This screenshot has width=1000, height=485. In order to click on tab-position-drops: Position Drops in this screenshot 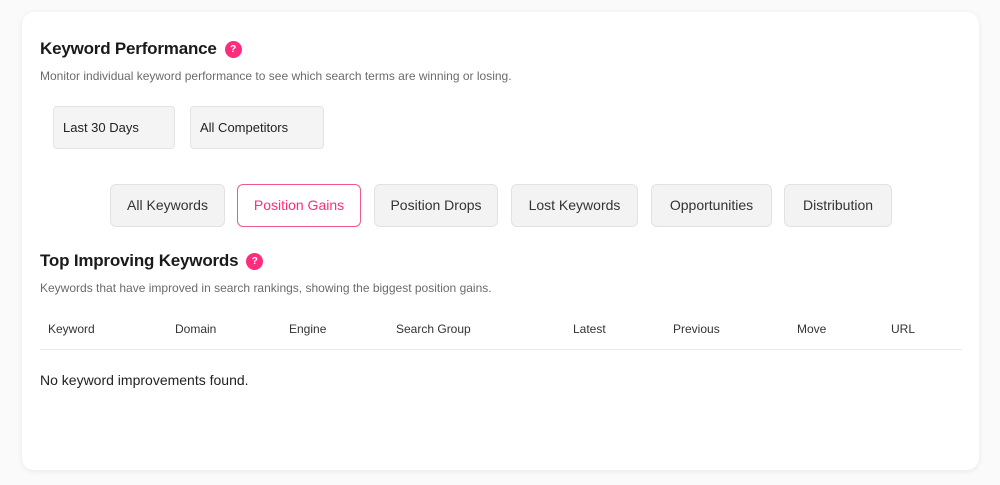, I will do `click(436, 205)`.